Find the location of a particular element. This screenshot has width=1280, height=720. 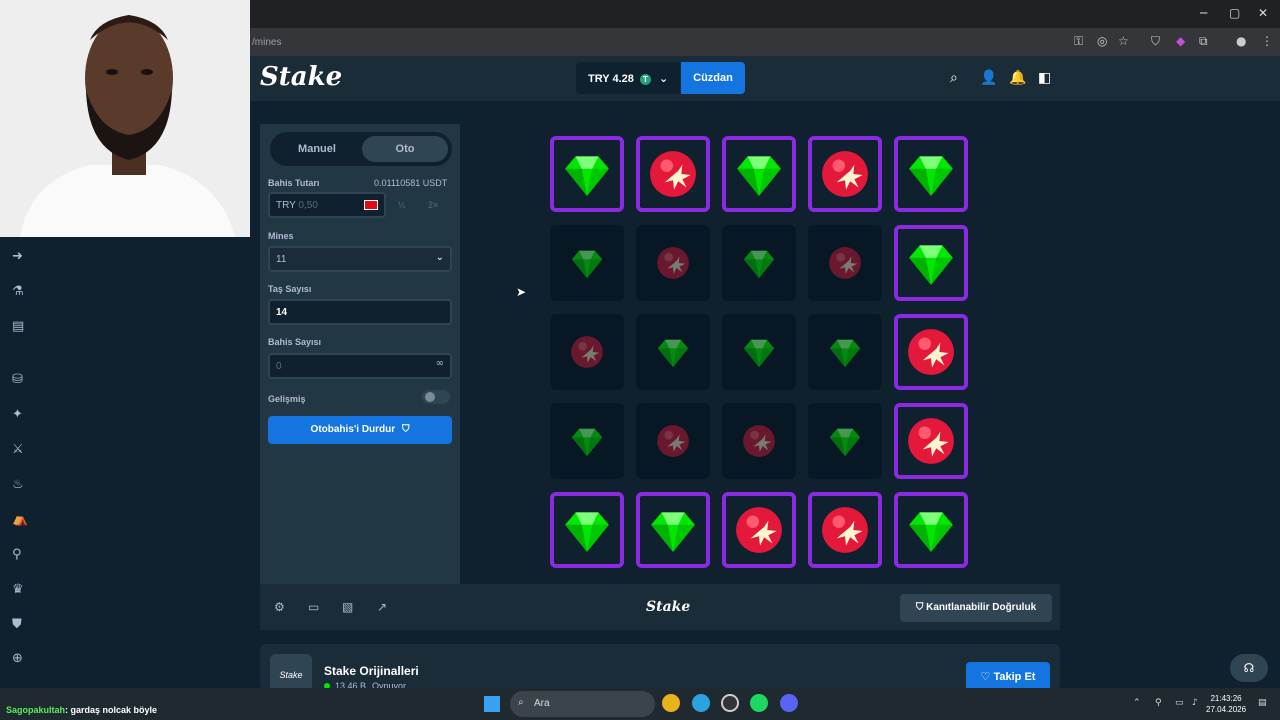

taskbar-clock: 21:43:26 27.04.2026 is located at coordinates (1226, 704).